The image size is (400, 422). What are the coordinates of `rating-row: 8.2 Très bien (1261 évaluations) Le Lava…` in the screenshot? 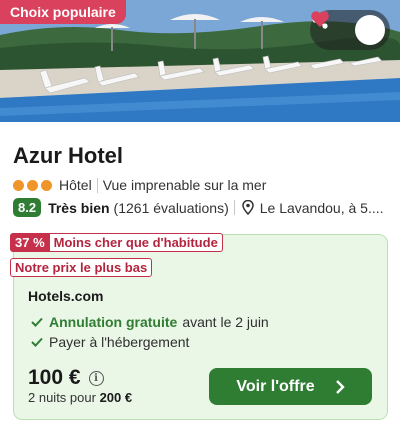 It's located at (198, 207).